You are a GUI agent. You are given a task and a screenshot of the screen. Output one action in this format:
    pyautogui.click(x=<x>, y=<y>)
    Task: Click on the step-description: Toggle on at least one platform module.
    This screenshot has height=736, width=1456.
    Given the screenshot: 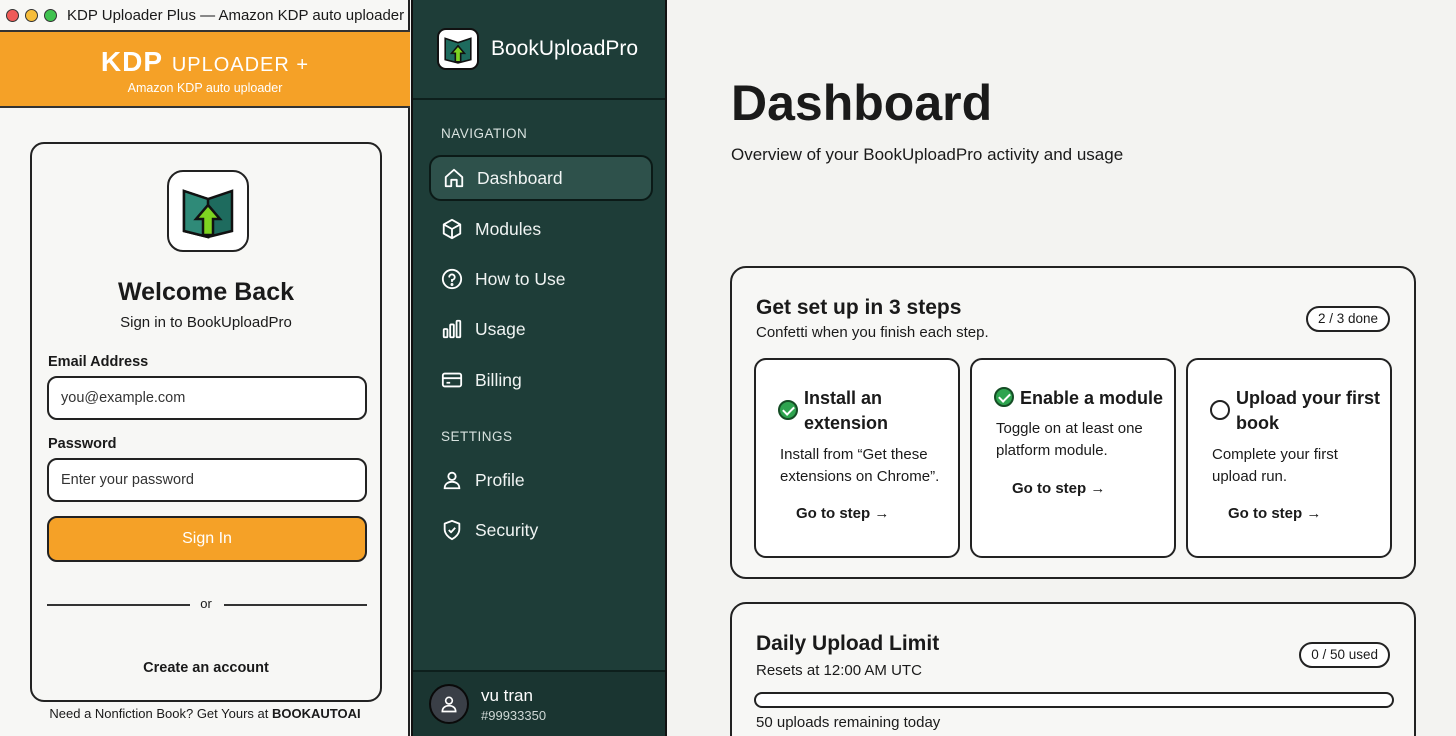 What is the action you would take?
    pyautogui.click(x=1069, y=439)
    